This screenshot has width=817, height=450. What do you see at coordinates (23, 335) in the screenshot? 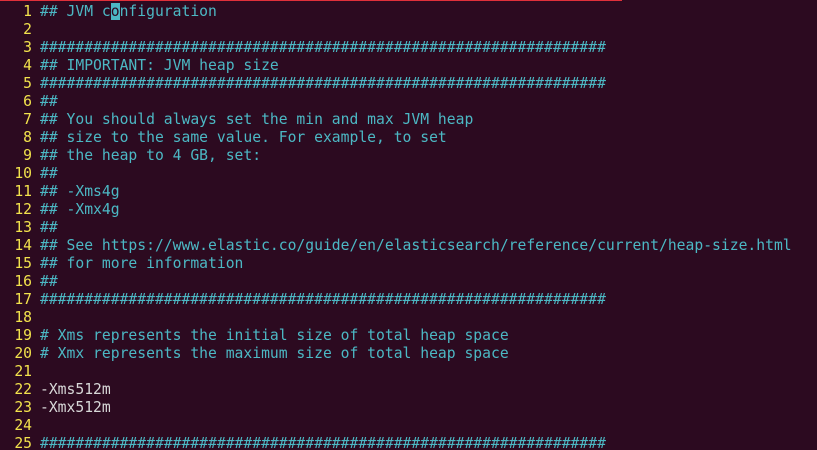
I see `line-number: 19` at bounding box center [23, 335].